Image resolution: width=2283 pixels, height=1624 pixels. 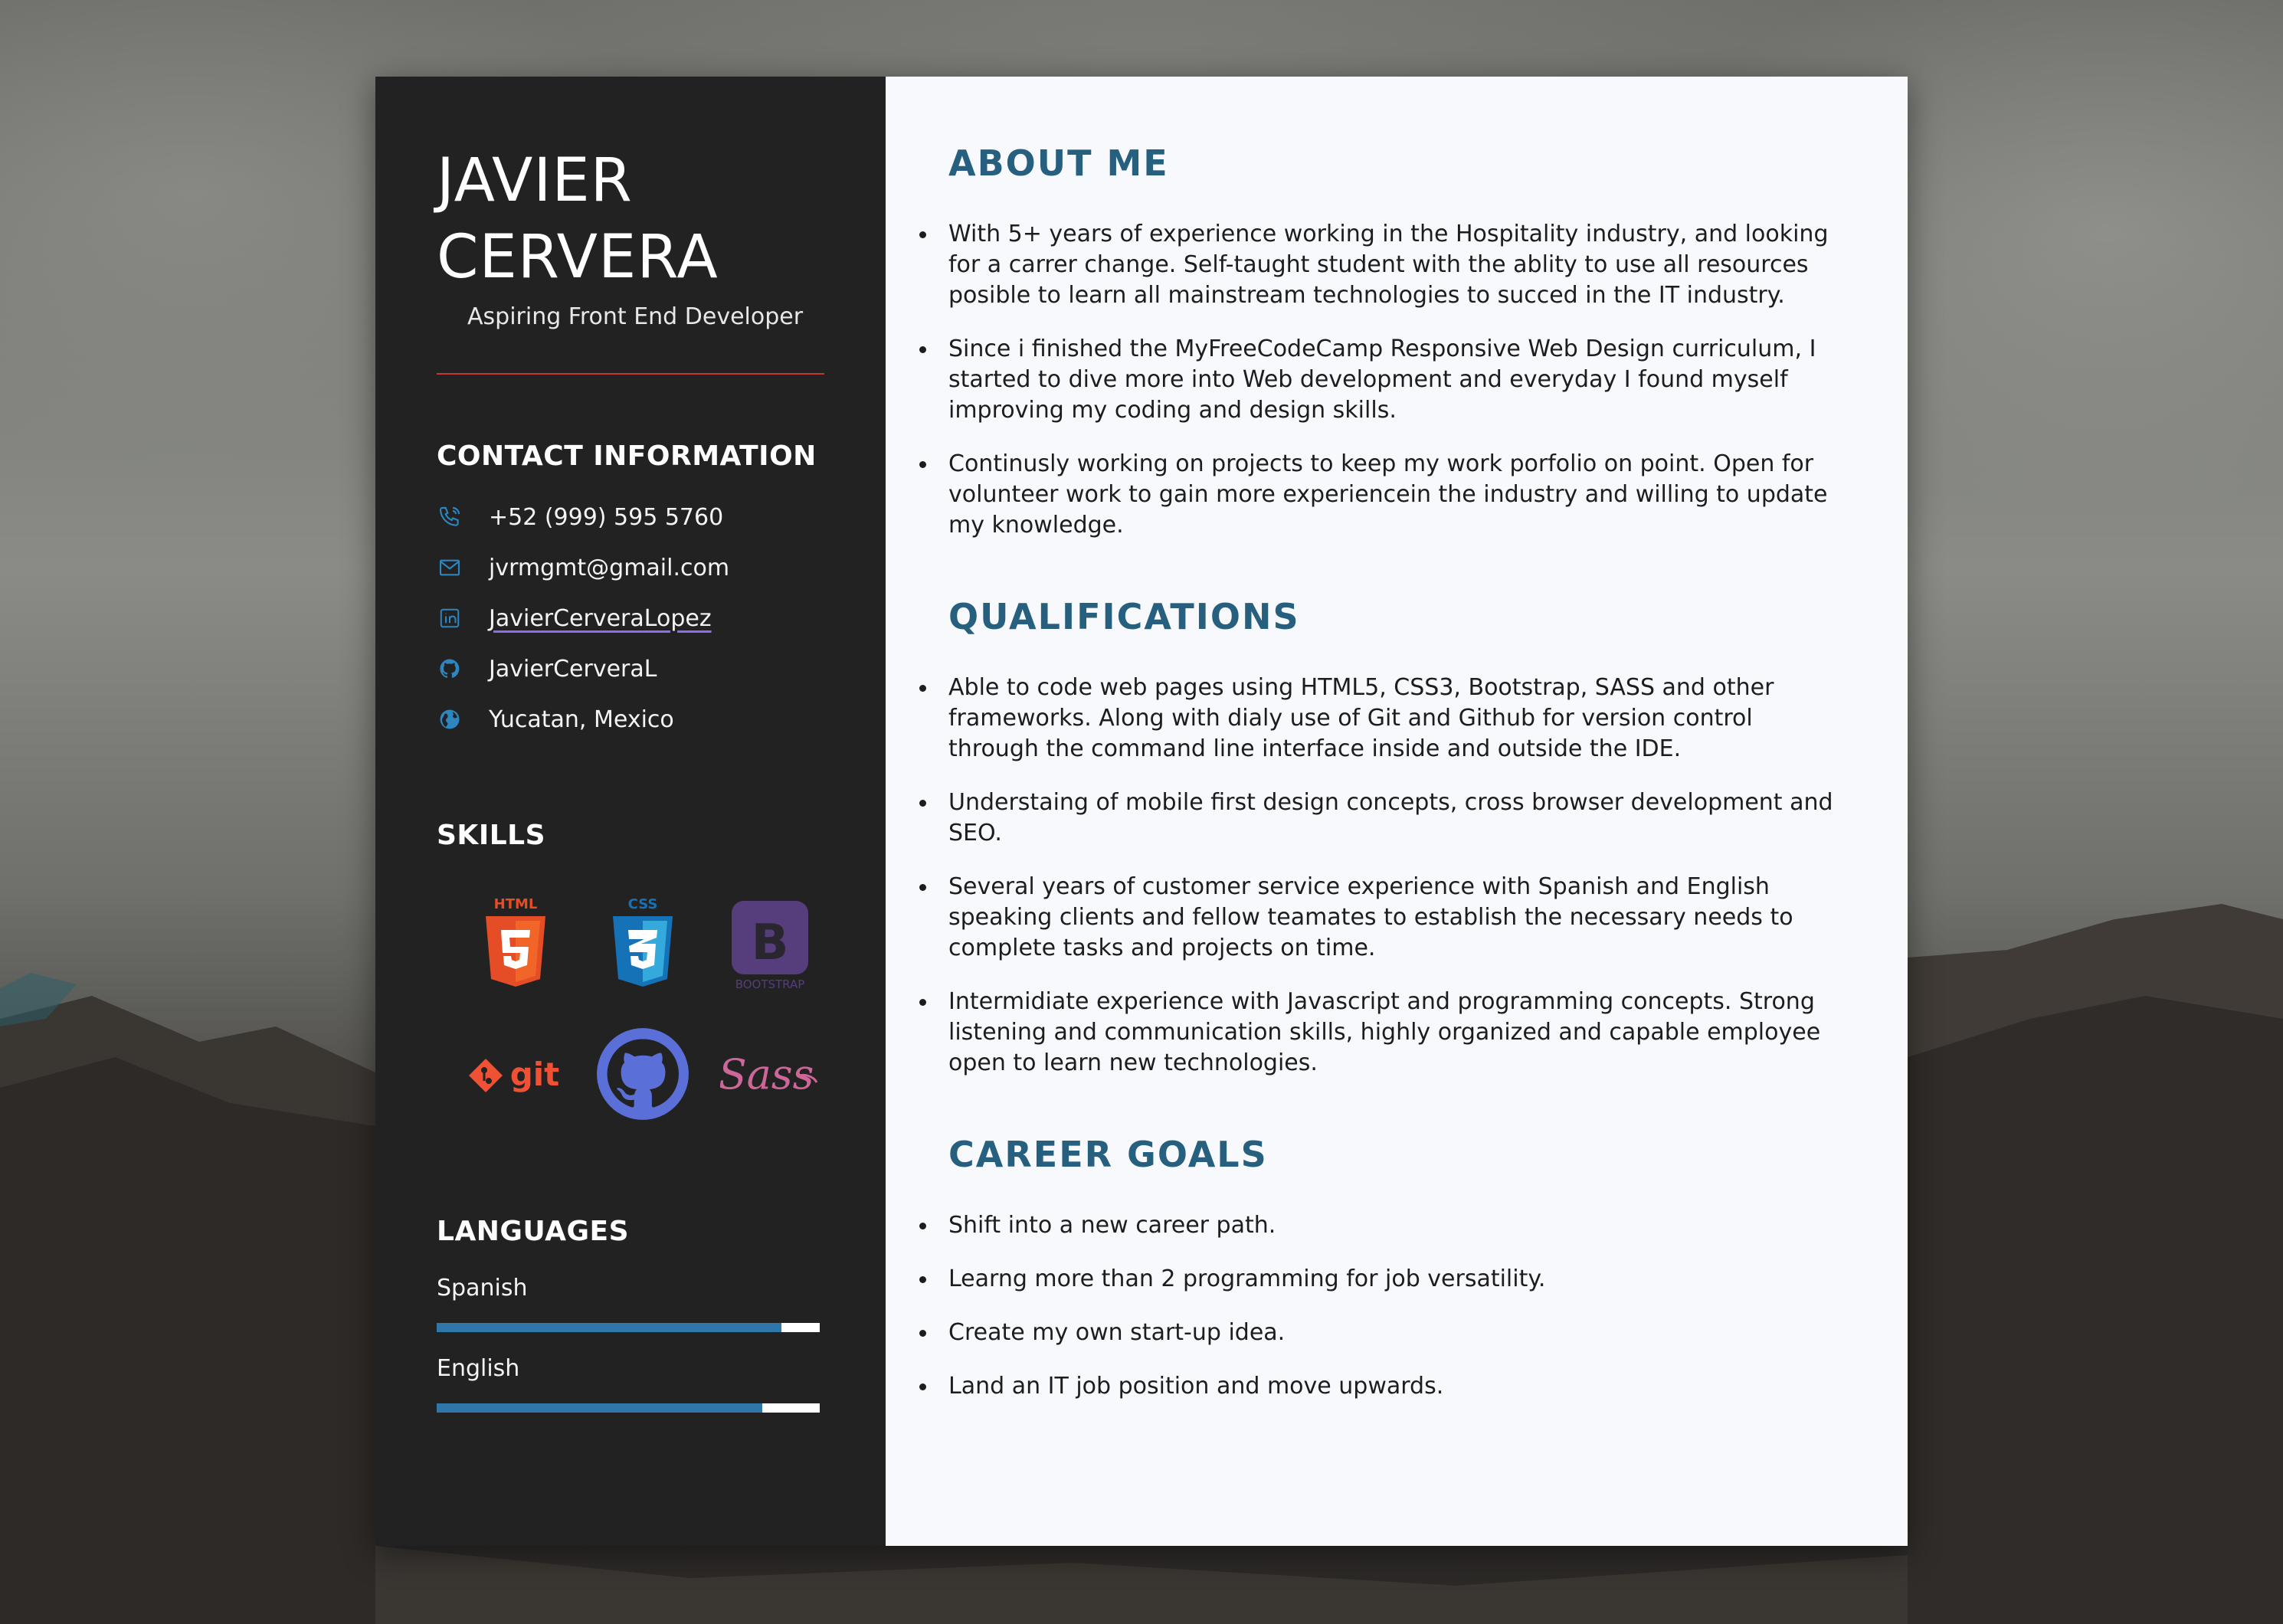 I want to click on svg-text: B, so click(x=770, y=943).